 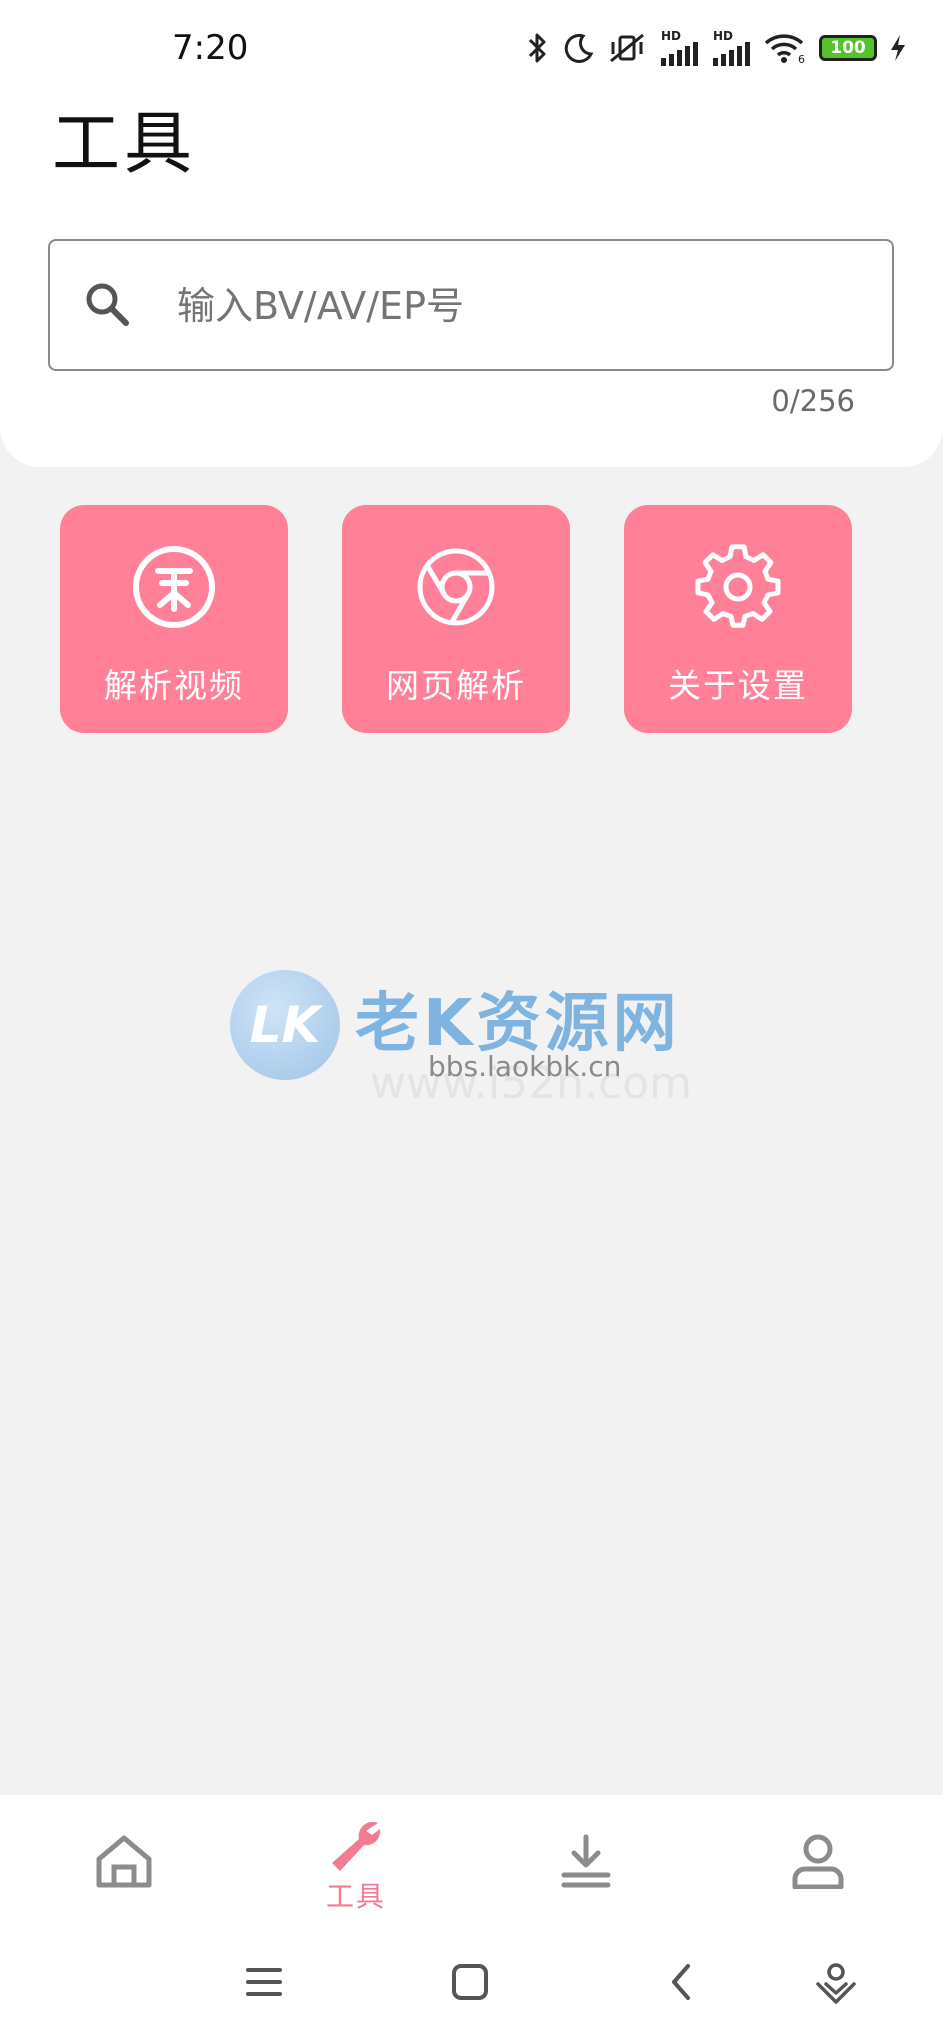 What do you see at coordinates (470, 1982) in the screenshot?
I see `home-square-icon` at bounding box center [470, 1982].